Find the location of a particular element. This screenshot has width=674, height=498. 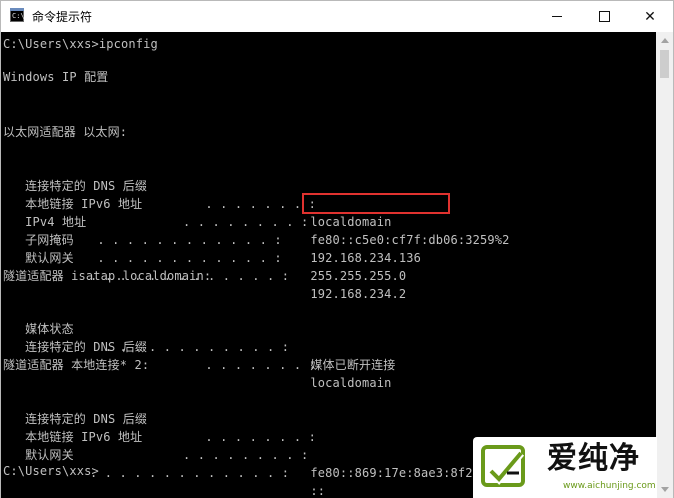

minimize-icon is located at coordinates (557, 16).